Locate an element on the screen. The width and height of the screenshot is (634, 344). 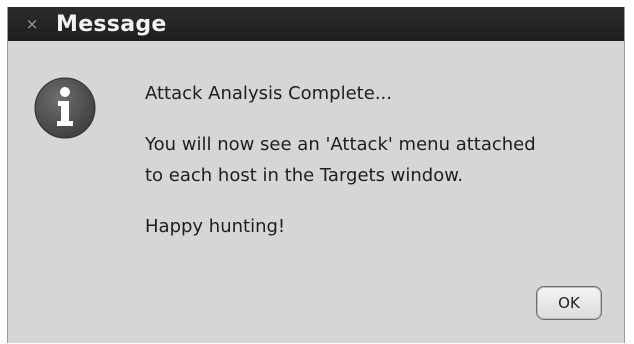
title-bar: × Message is located at coordinates (316, 24).